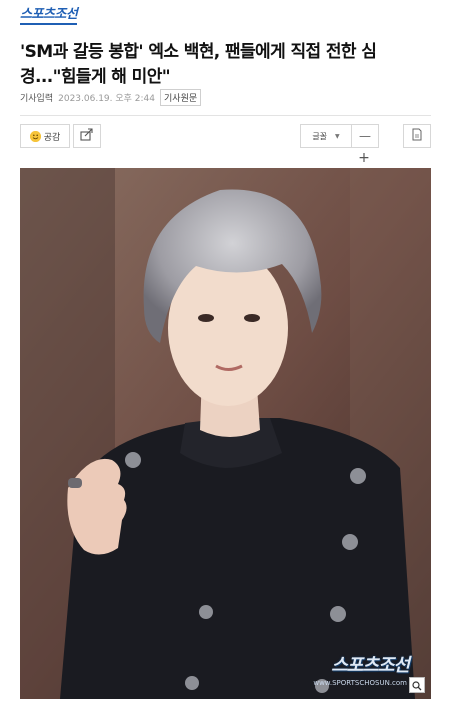 This screenshot has width=451, height=706. I want to click on print-icon, so click(417, 136).